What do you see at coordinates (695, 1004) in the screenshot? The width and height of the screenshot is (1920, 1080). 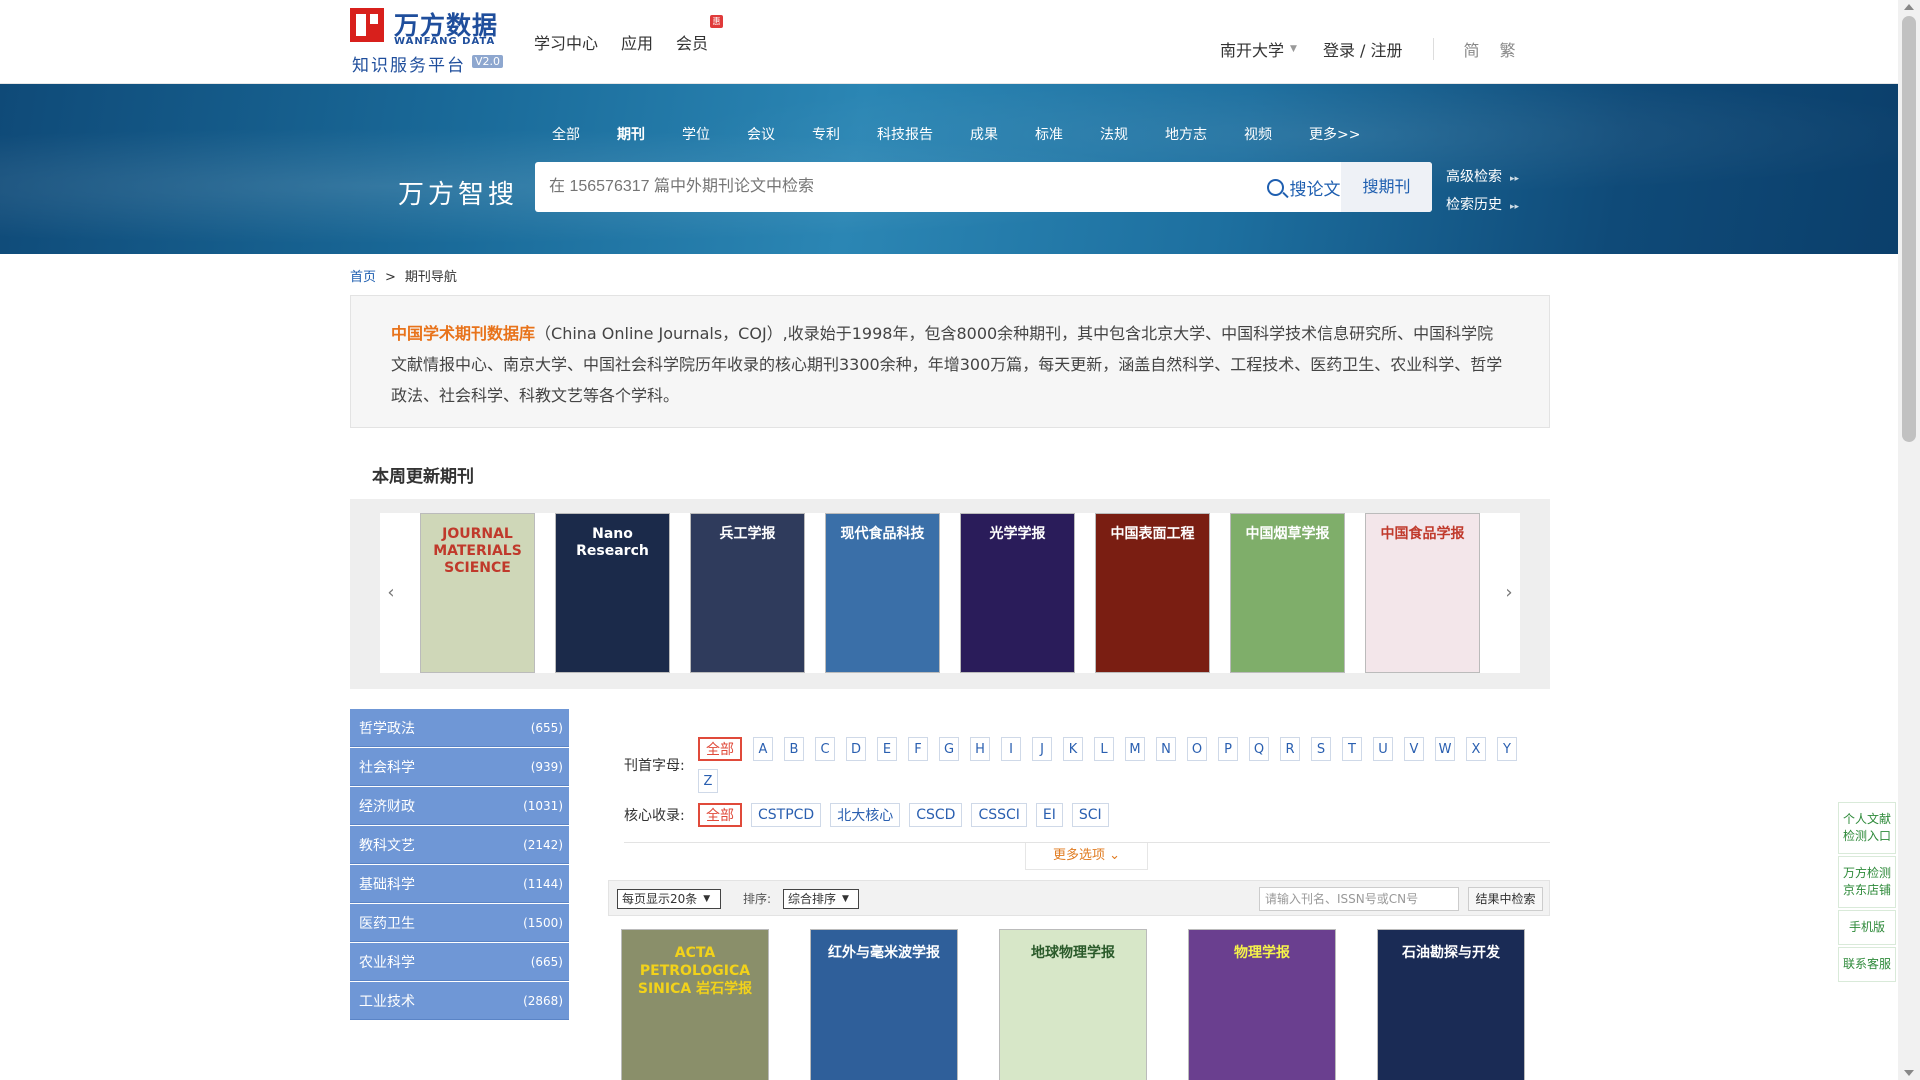 I see `result-journal-cover: ACTA PETROLOGICA SINICA 岩石学报` at bounding box center [695, 1004].